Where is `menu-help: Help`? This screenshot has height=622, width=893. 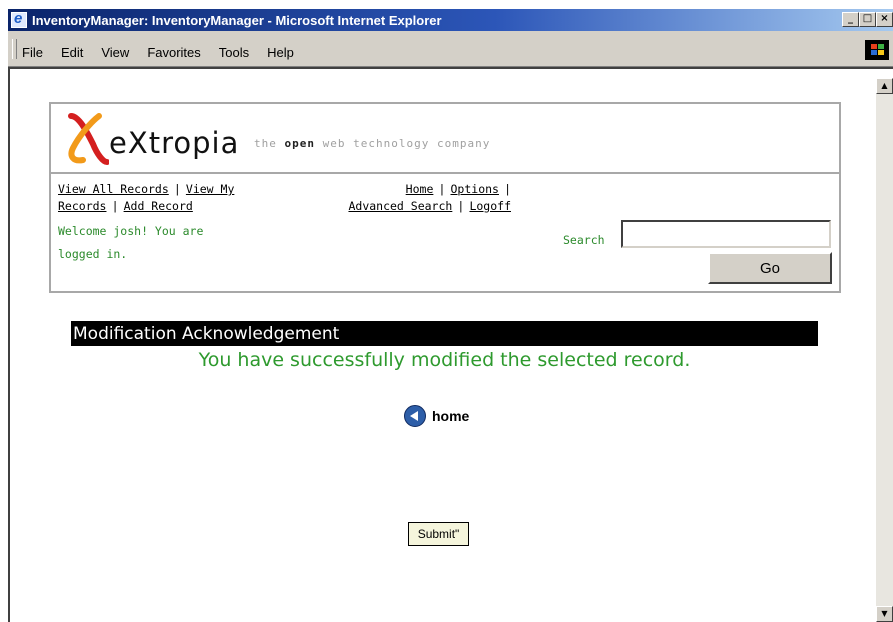 menu-help: Help is located at coordinates (280, 52).